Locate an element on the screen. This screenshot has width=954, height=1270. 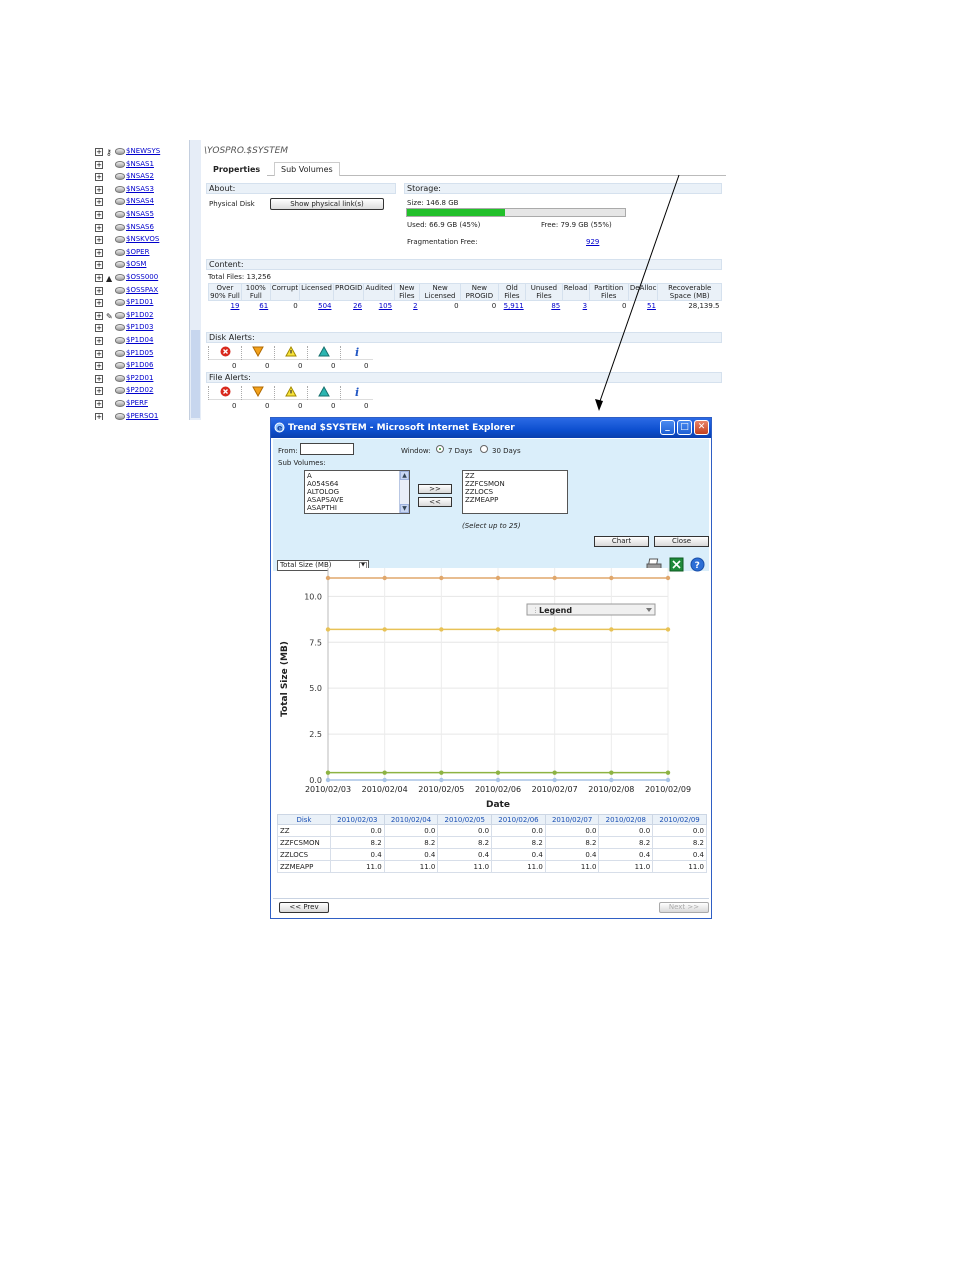
content-value: 105 is located at coordinates (379, 306).